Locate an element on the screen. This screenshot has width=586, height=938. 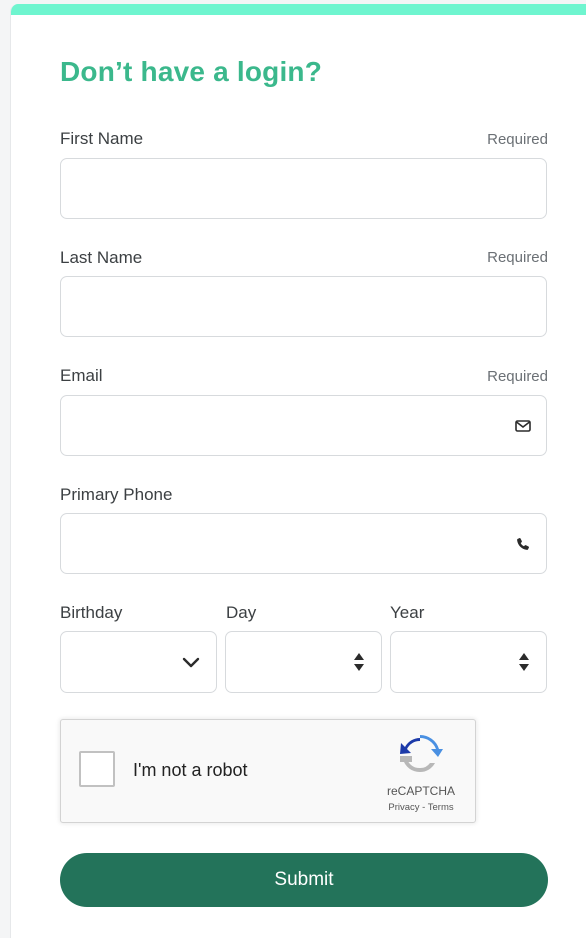
email-input is located at coordinates (303, 425).